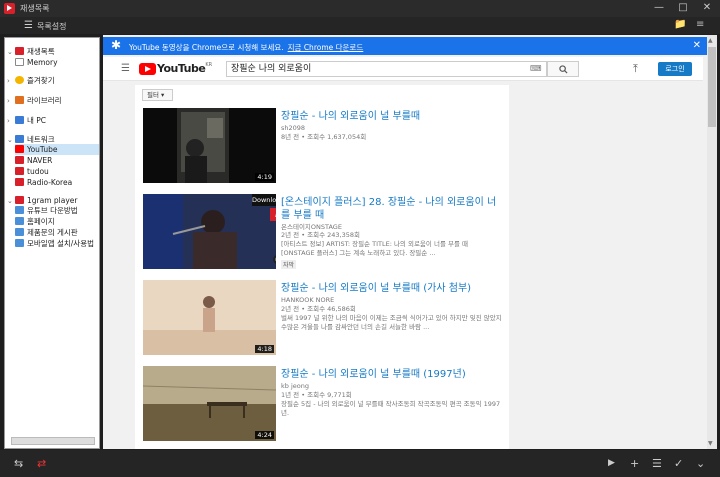  What do you see at coordinates (43, 182) in the screenshot?
I see `tree-item-radio-korea: Radio-Korea` at bounding box center [43, 182].